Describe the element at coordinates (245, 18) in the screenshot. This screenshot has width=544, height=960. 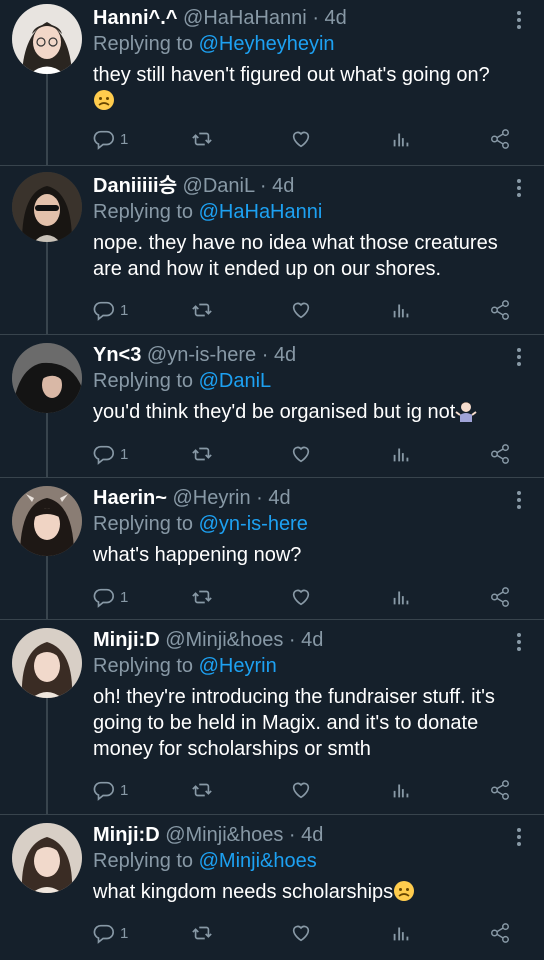
I see `user-handle: @HaHaHanni` at that location.